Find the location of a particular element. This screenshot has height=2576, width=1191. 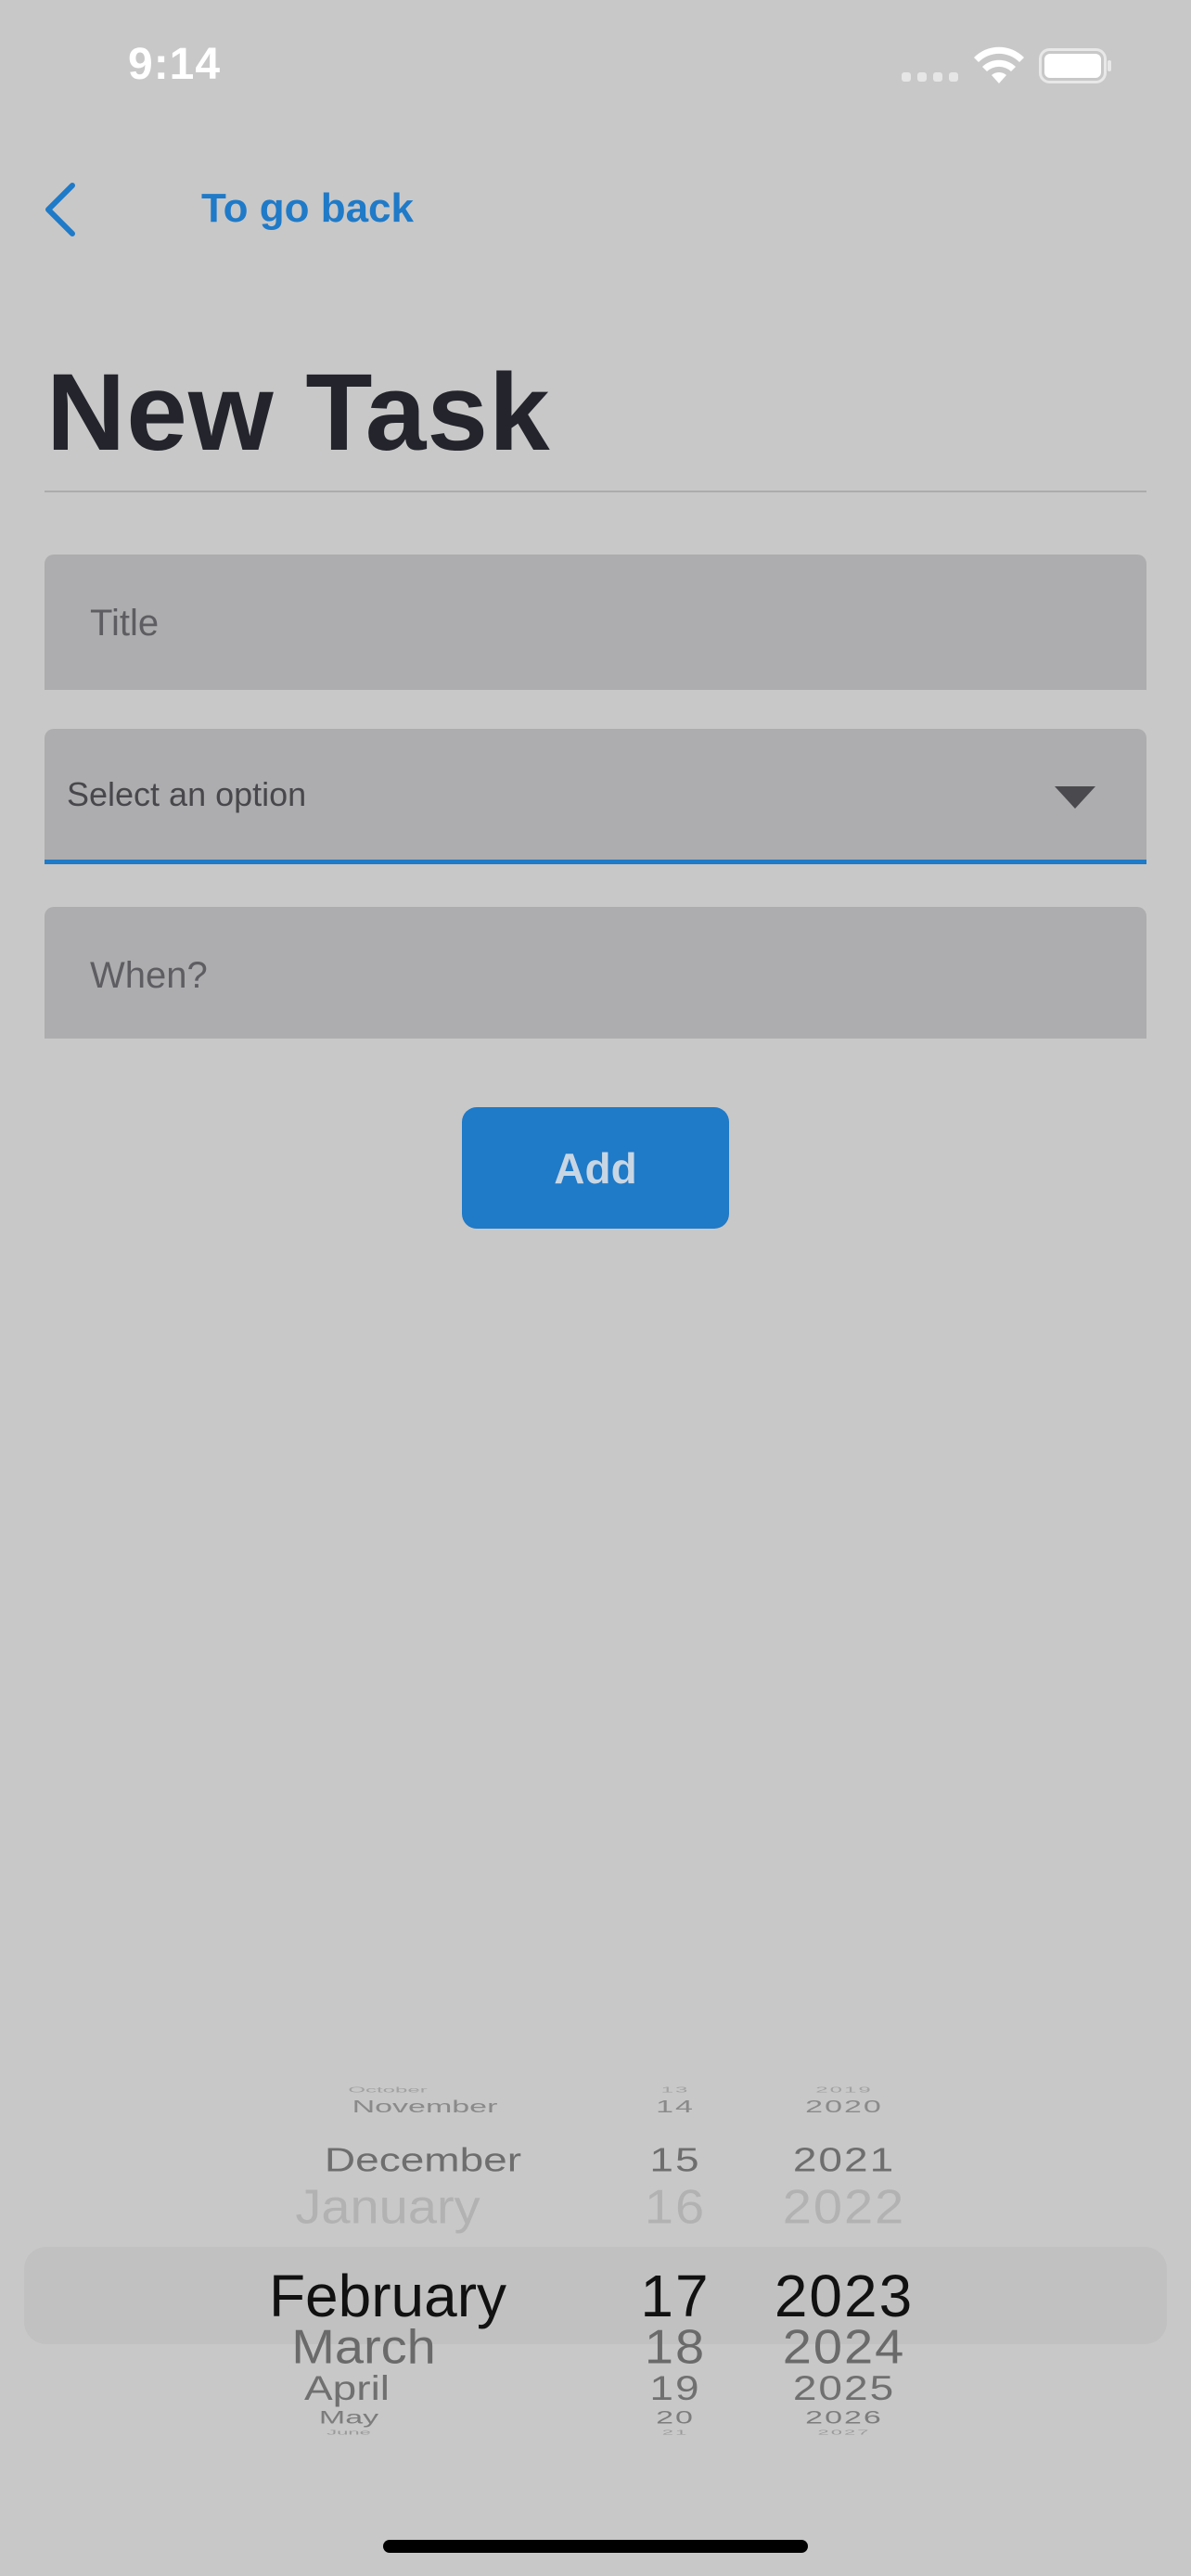

cellular-signal-icon is located at coordinates (931, 77).